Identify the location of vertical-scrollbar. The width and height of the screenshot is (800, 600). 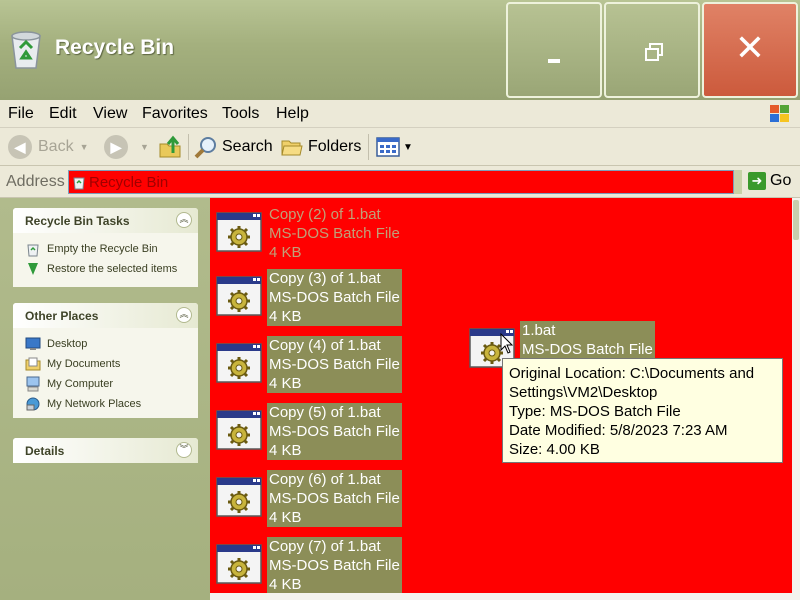
(796, 395).